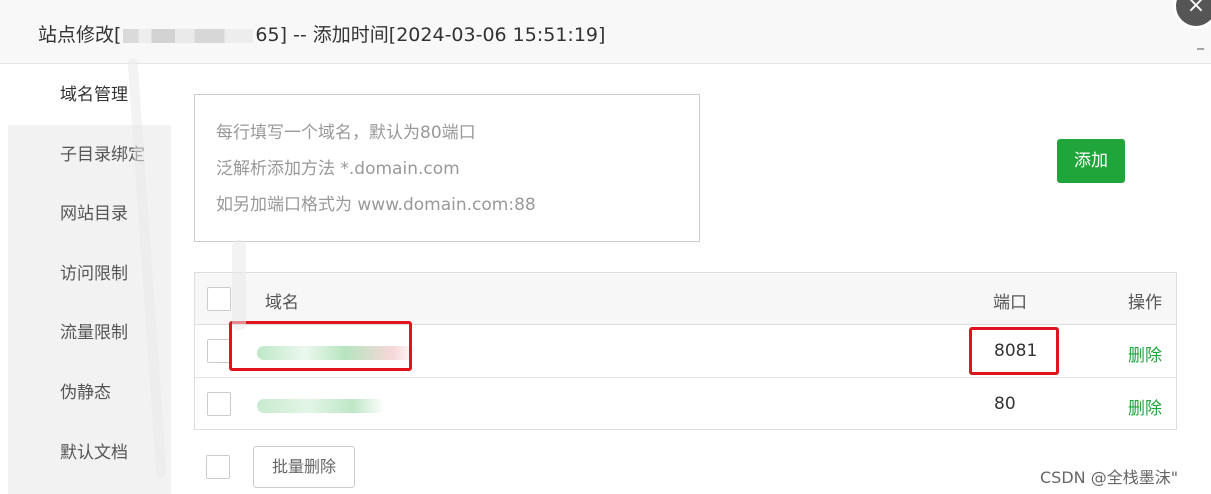  What do you see at coordinates (685, 404) in the screenshot?
I see `table-row: 80 删除` at bounding box center [685, 404].